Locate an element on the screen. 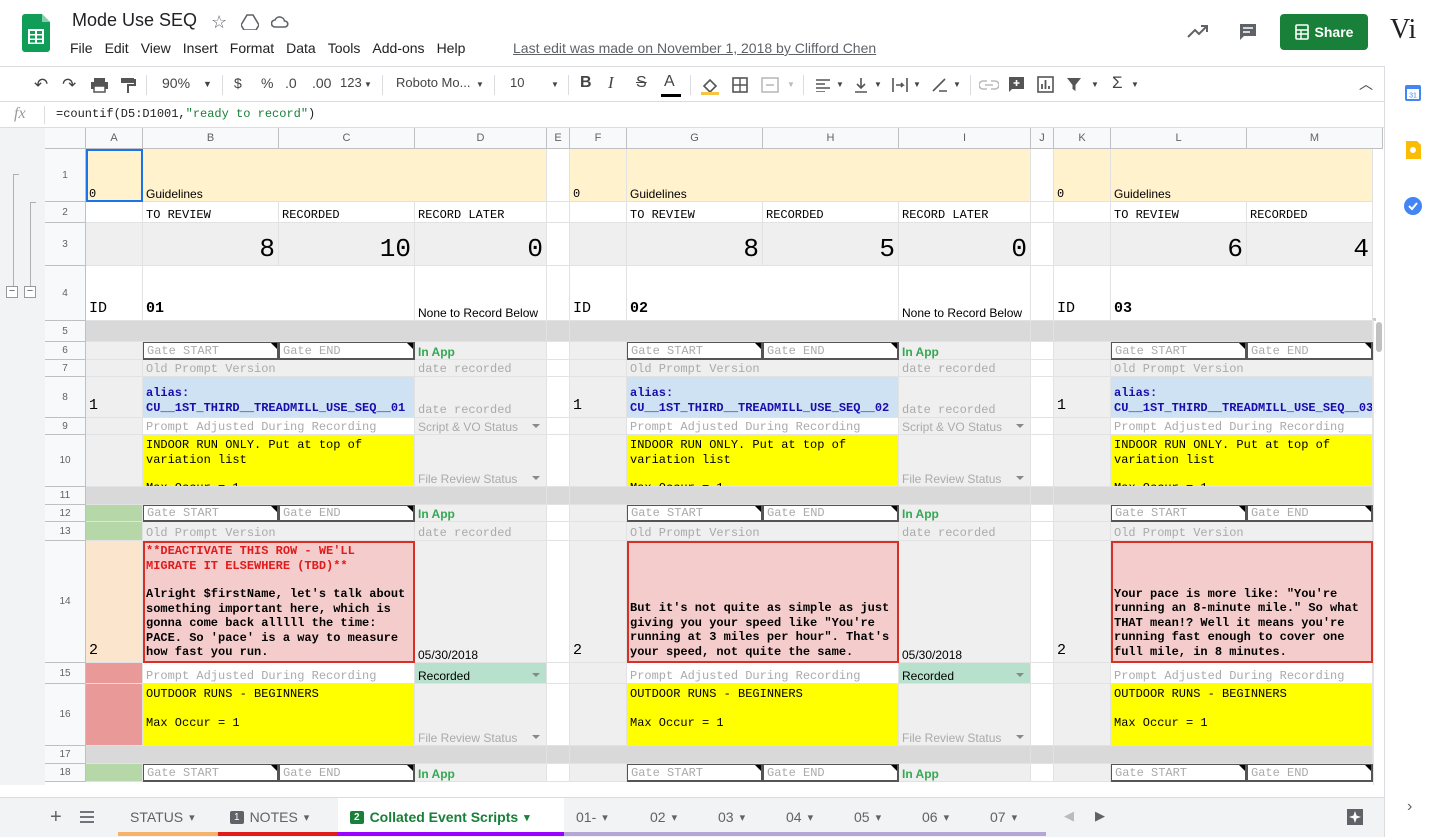  zoom-chevron-down-icon: ▼ is located at coordinates (207, 84).